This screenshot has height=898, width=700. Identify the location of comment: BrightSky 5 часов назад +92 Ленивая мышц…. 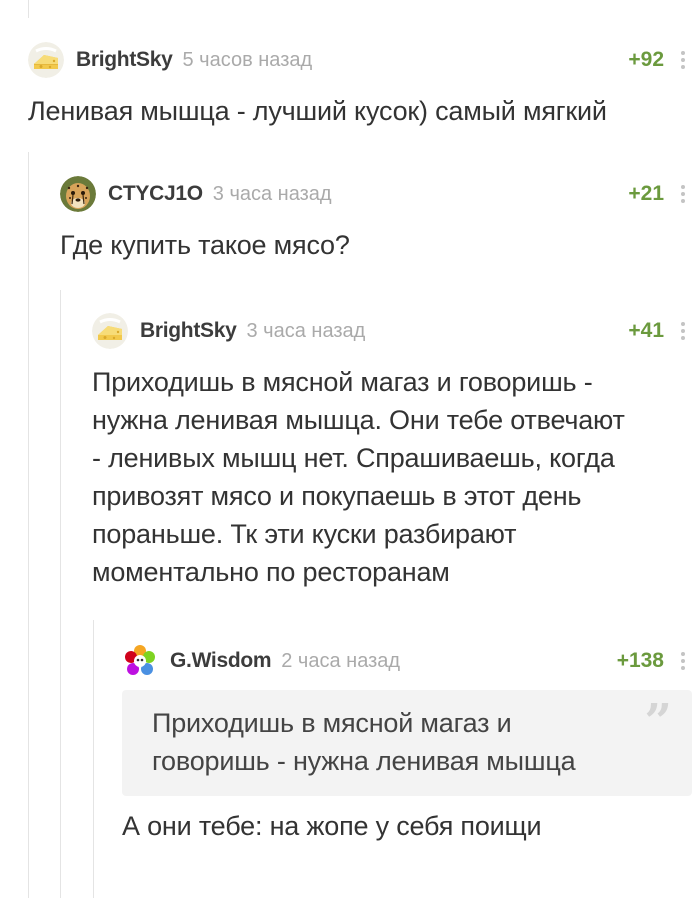
(360, 85).